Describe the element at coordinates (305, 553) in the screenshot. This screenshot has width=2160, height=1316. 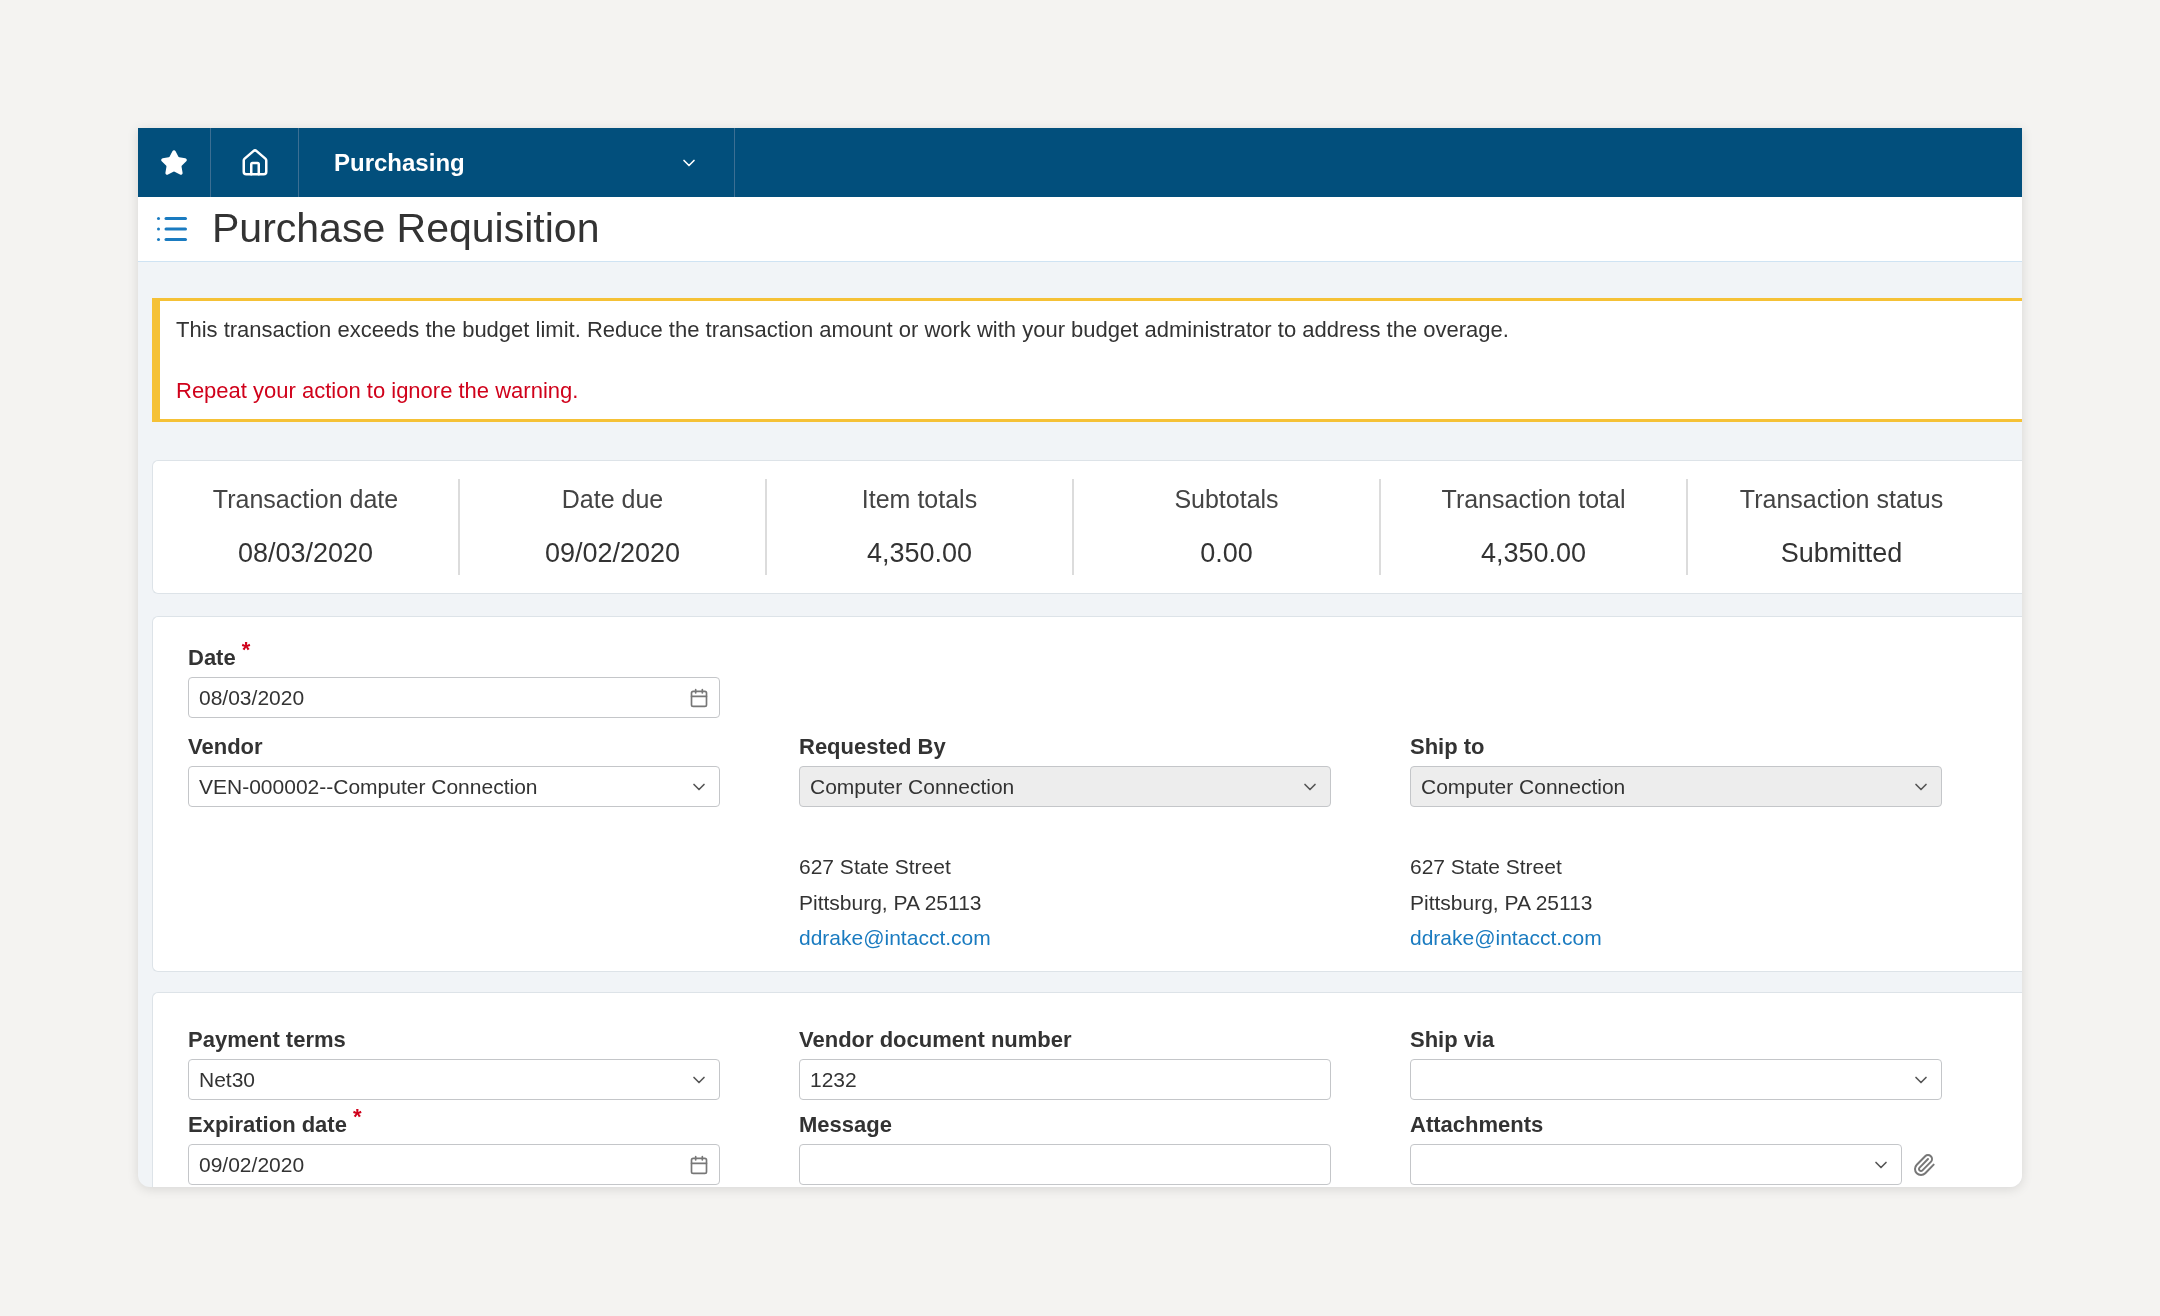
I see `summary-value: 08/03/2020` at that location.